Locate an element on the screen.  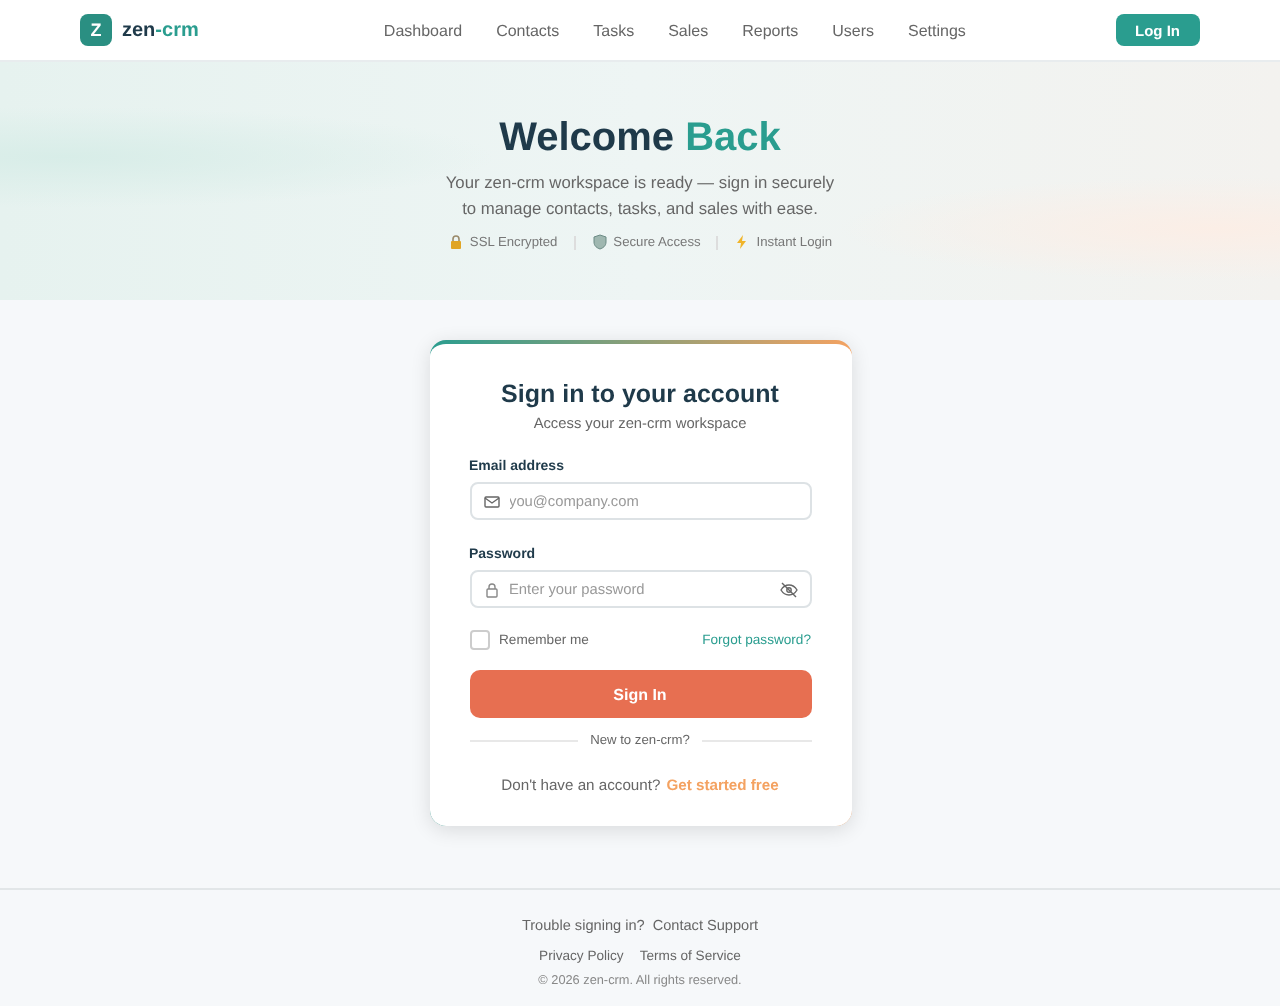
brand-name: zen-crm is located at coordinates (160, 30).